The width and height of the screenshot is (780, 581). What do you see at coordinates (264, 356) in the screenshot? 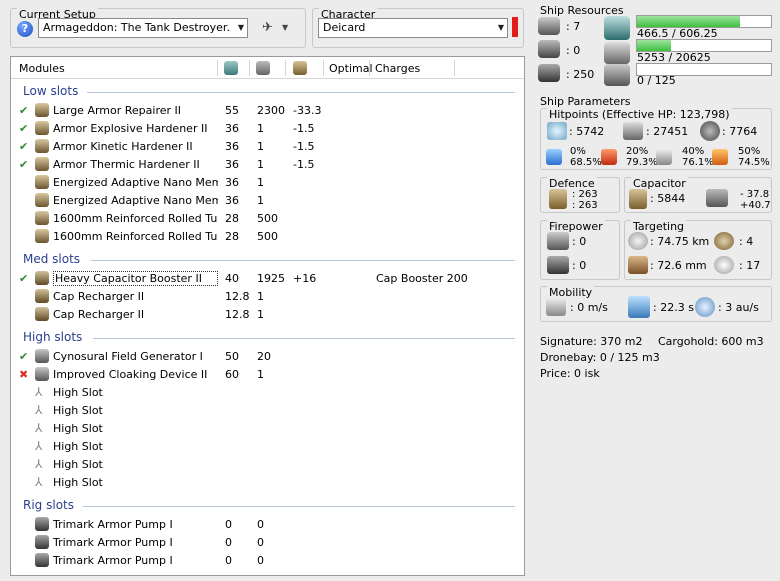
I see `module-powergrid: 20` at bounding box center [264, 356].